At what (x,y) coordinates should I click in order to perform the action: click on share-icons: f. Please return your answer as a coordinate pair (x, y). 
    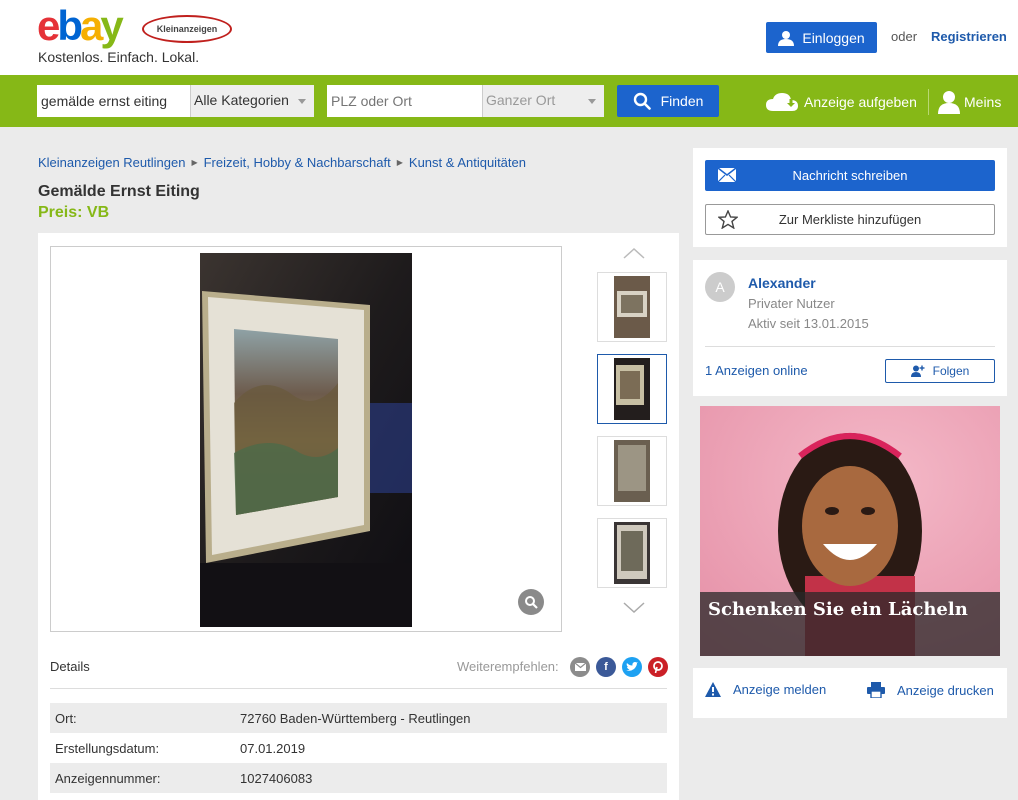
    Looking at the image, I should click on (619, 667).